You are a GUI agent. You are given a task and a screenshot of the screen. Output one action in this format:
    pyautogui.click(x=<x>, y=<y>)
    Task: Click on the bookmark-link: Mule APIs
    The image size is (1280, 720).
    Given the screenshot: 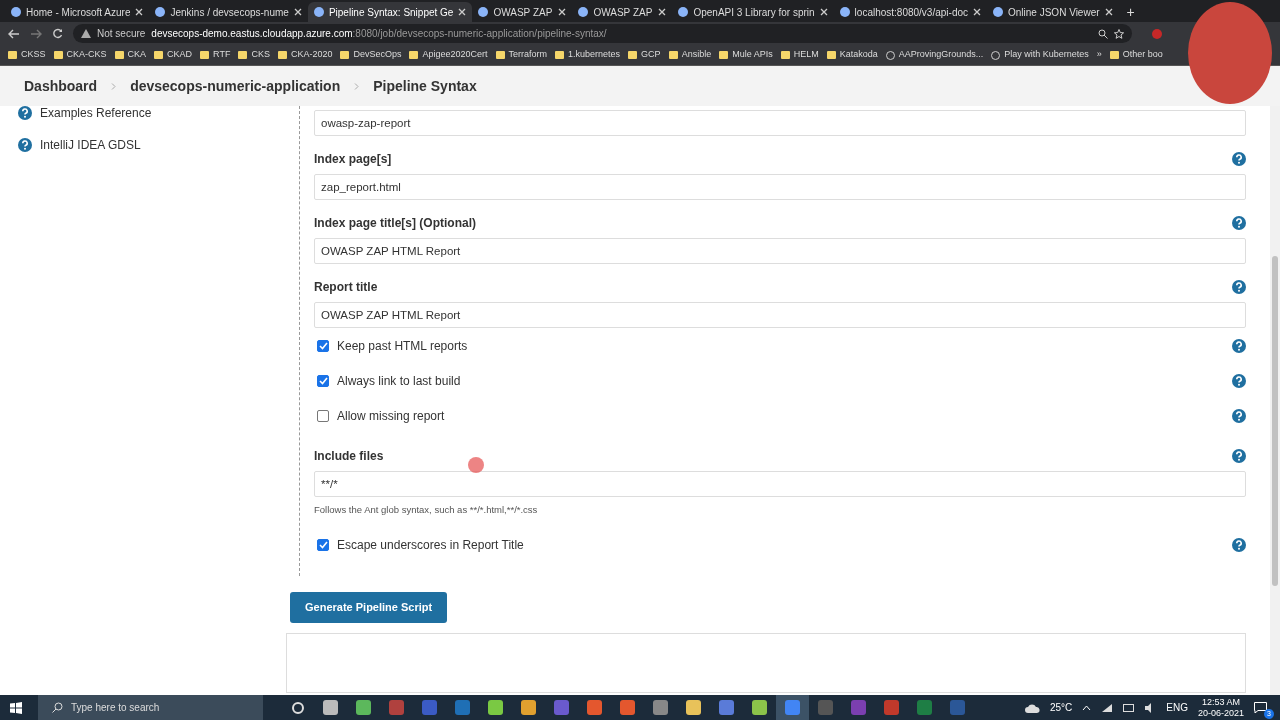 What is the action you would take?
    pyautogui.click(x=746, y=55)
    